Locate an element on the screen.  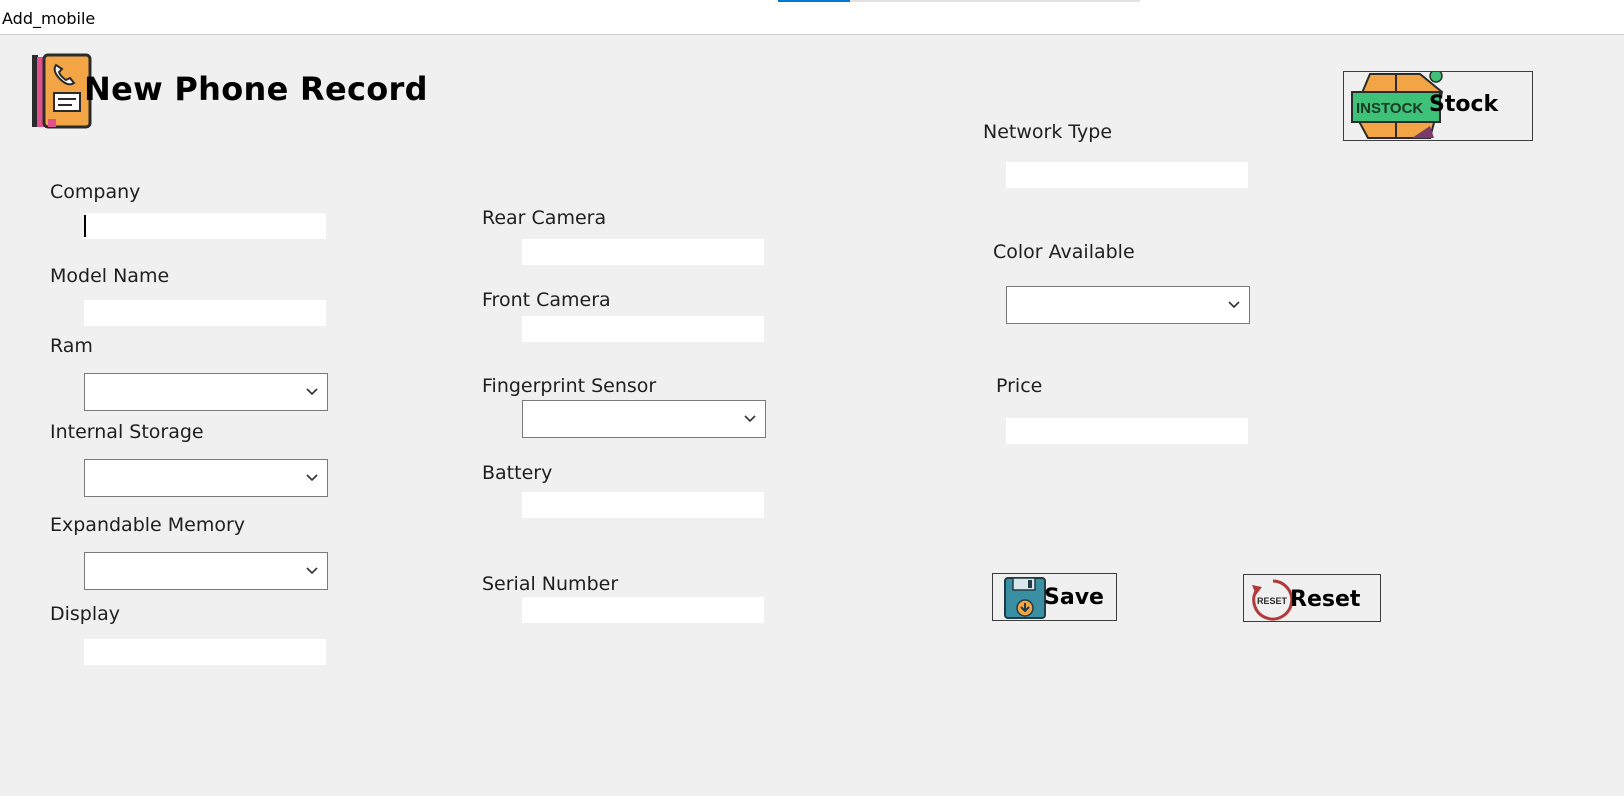
front-camera-label: Front Camera is located at coordinates (546, 300).